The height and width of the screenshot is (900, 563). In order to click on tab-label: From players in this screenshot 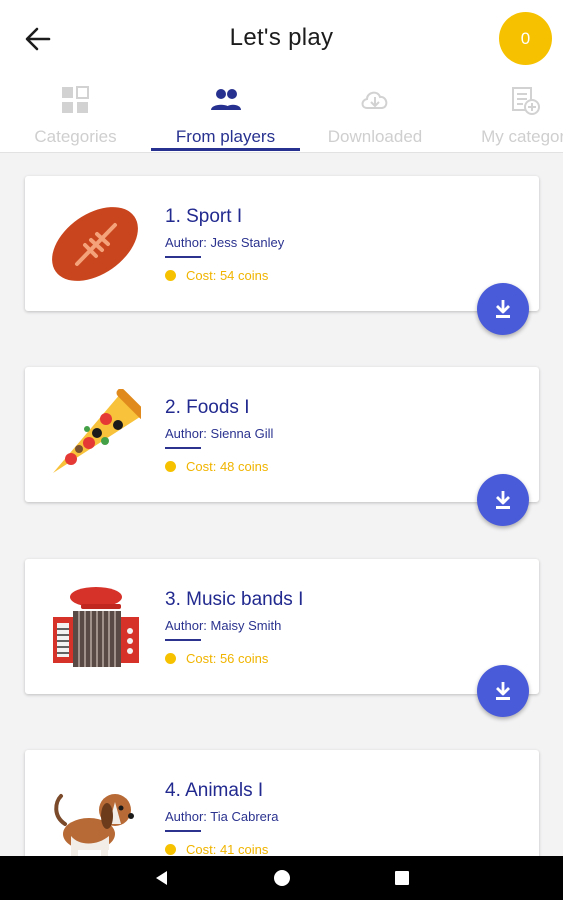, I will do `click(225, 136)`.